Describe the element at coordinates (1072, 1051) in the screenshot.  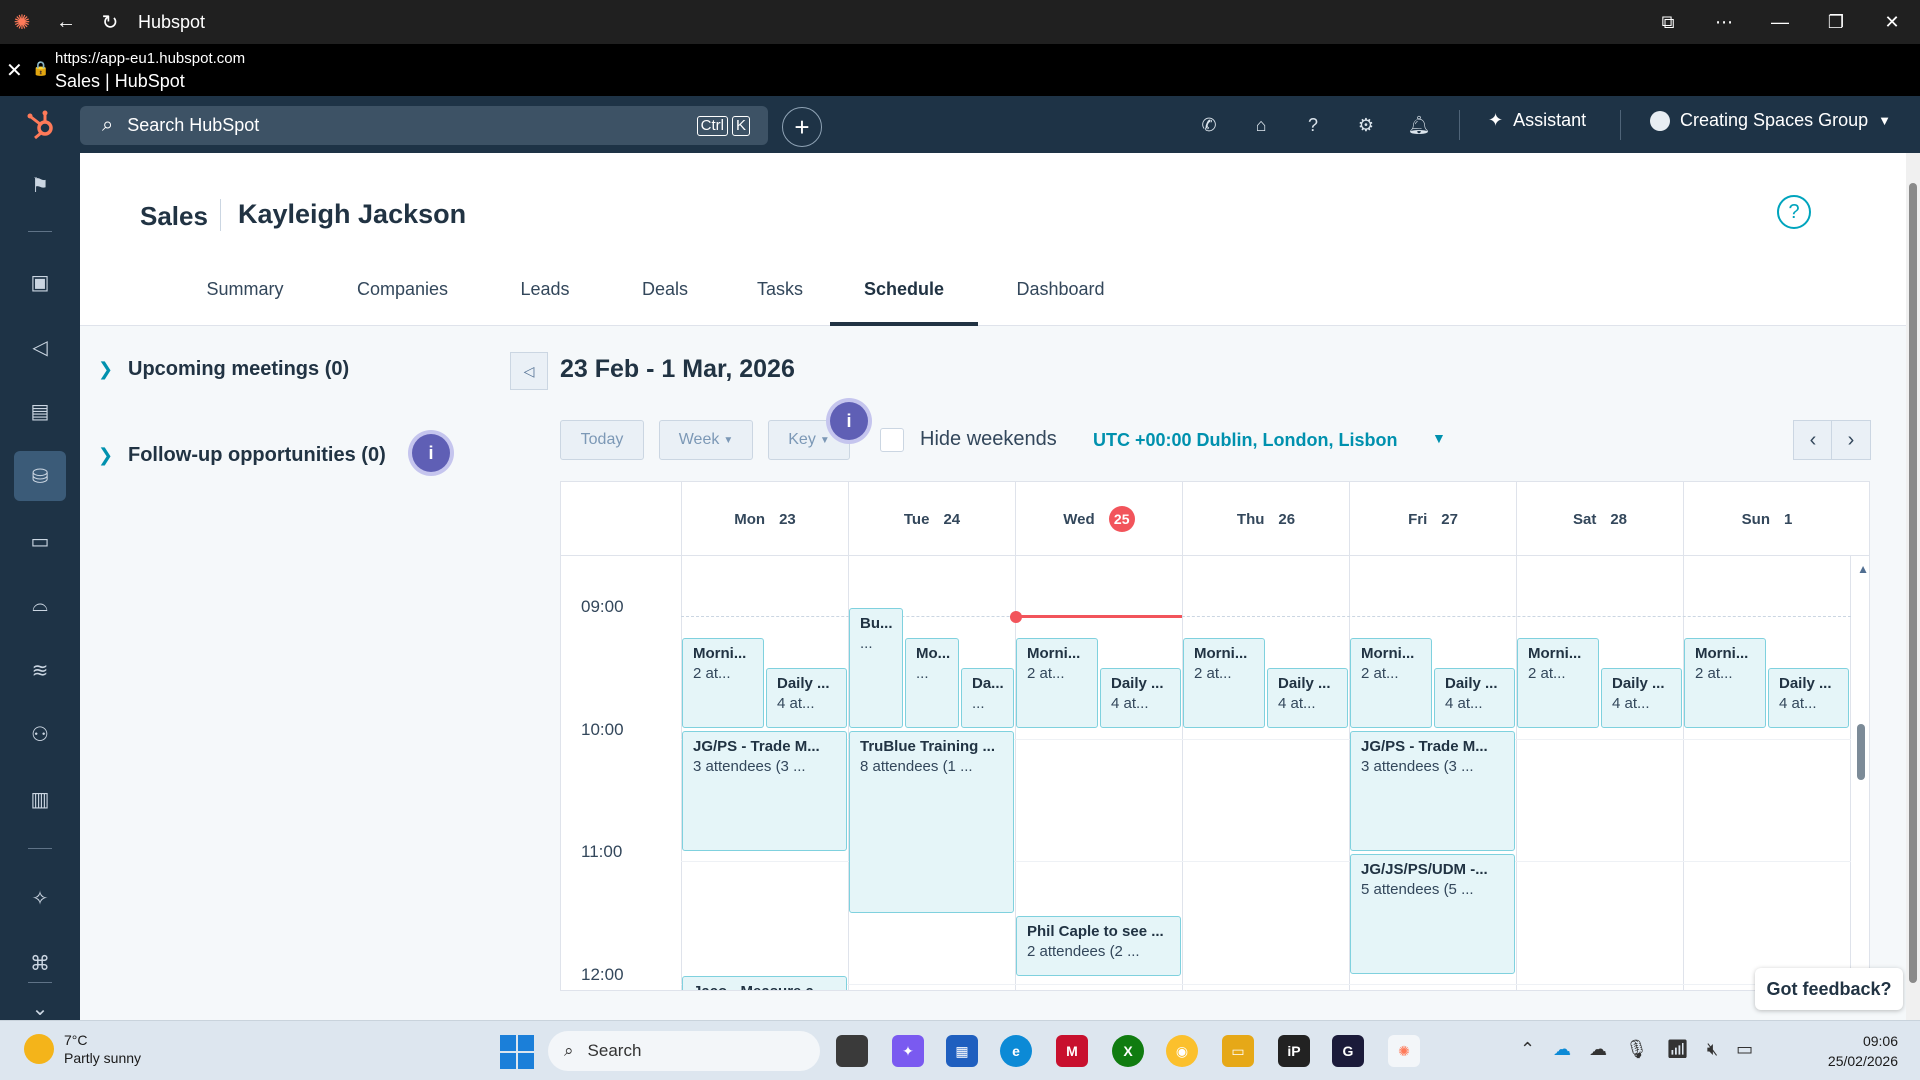
I see `mcafee-icon: M` at that location.